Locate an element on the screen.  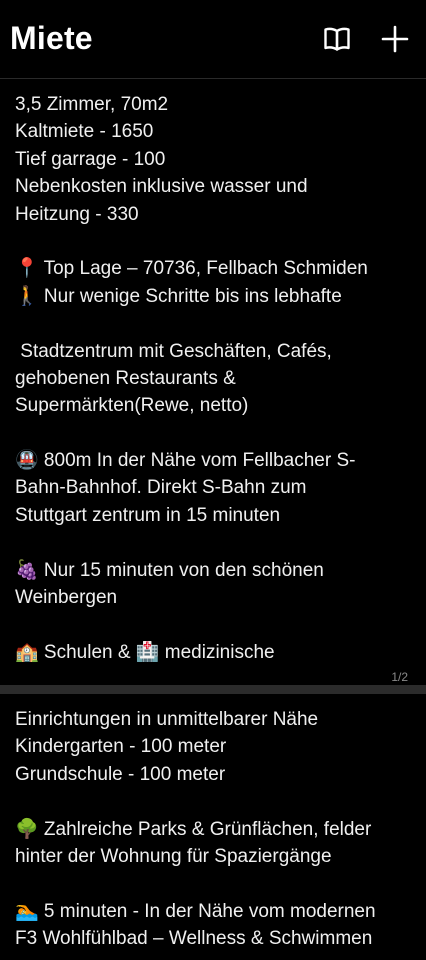
text-line: Kindergarten - 100 meter is located at coordinates (121, 747).